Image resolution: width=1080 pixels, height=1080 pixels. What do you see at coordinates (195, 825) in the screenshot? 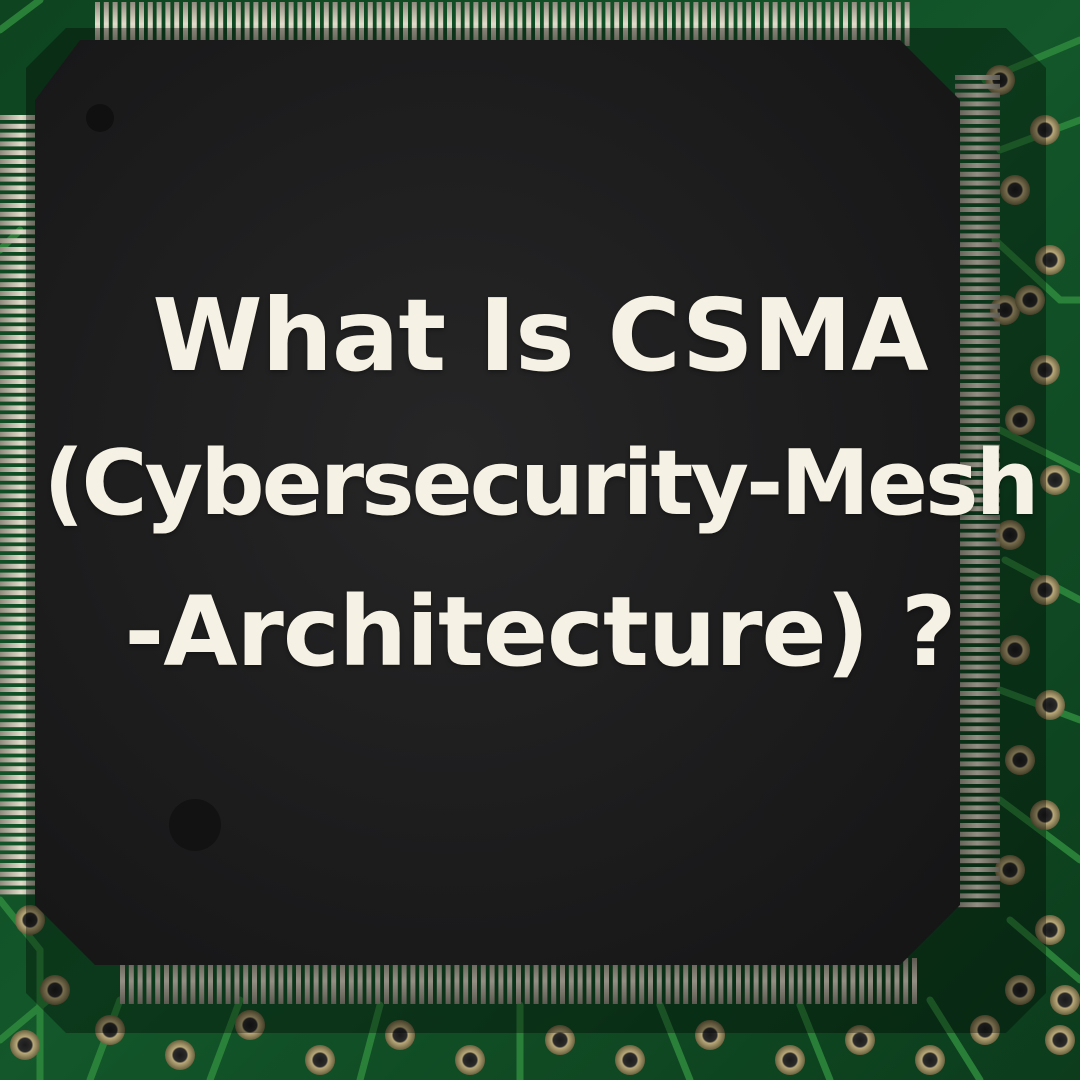
I see `chip-ejector-mark` at bounding box center [195, 825].